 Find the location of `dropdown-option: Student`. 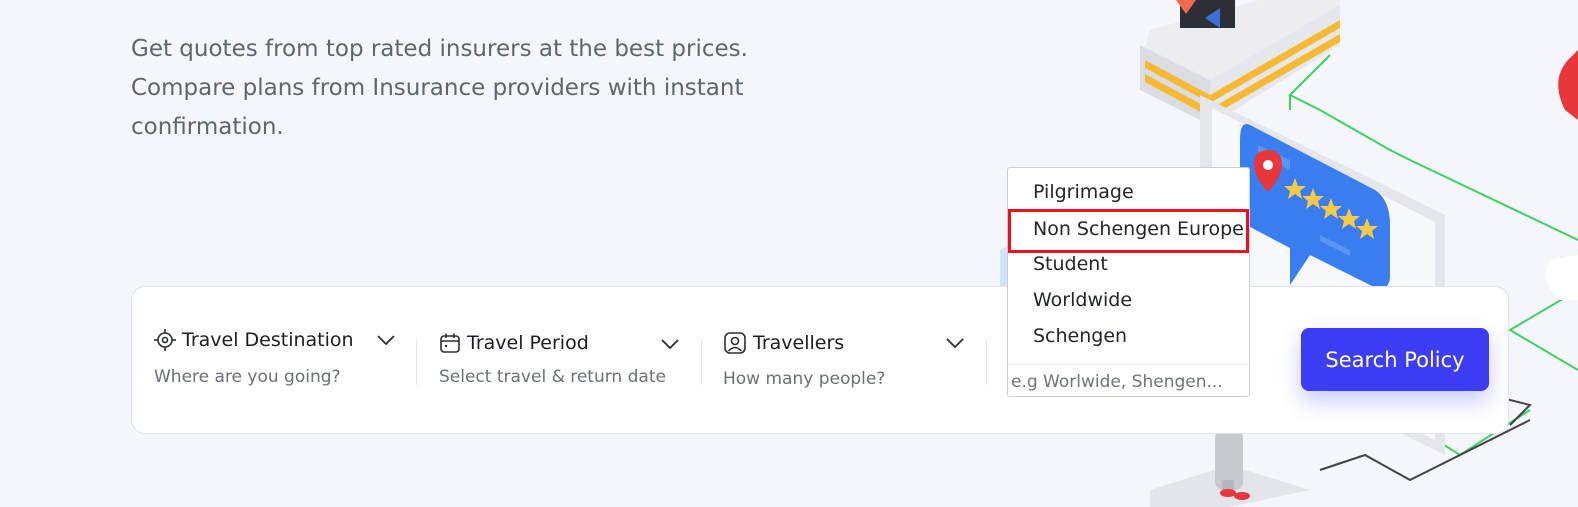

dropdown-option: Student is located at coordinates (1128, 264).